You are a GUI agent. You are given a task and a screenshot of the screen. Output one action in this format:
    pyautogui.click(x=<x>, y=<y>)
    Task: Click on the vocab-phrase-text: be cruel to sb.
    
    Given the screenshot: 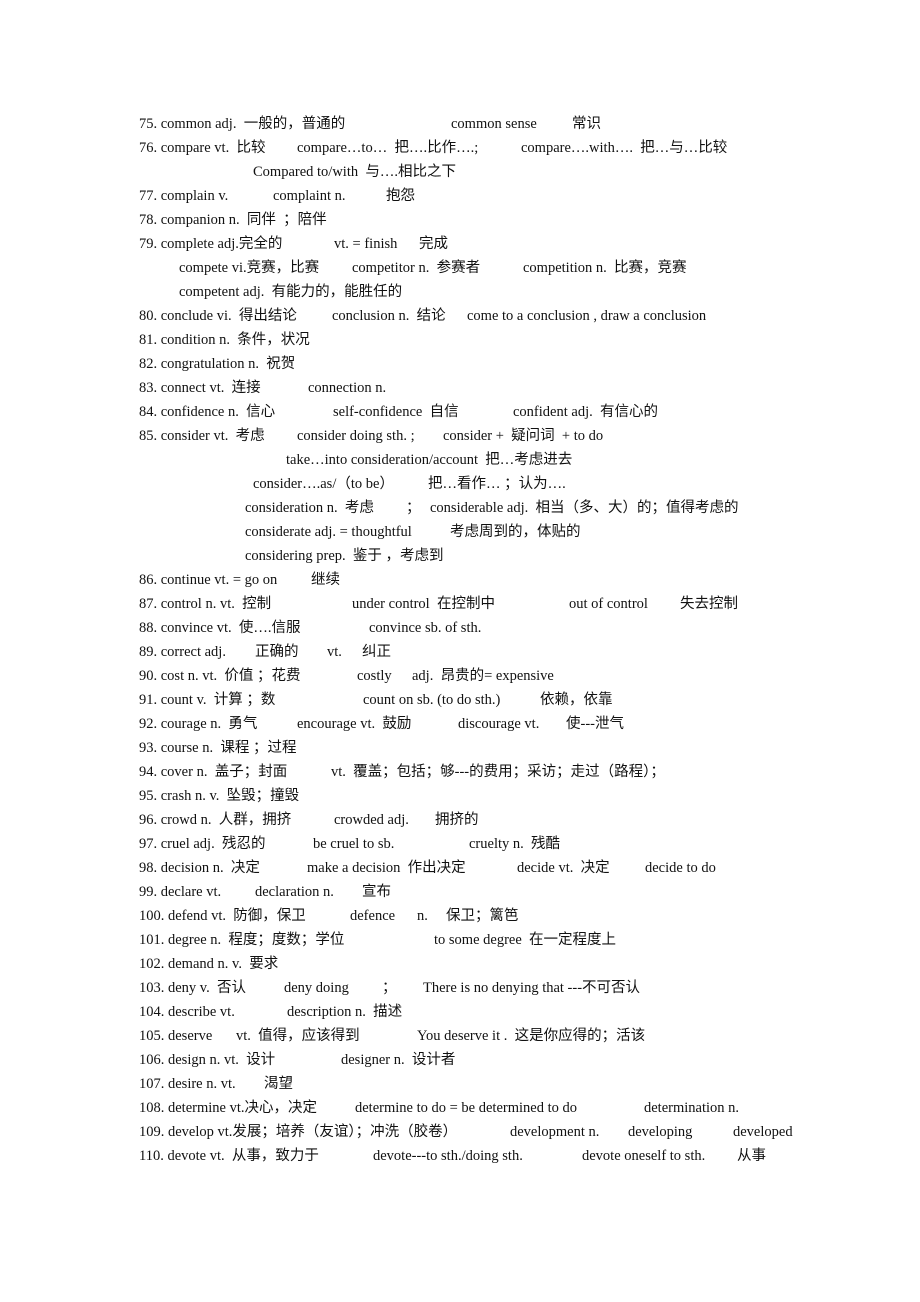 What is the action you would take?
    pyautogui.click(x=354, y=844)
    